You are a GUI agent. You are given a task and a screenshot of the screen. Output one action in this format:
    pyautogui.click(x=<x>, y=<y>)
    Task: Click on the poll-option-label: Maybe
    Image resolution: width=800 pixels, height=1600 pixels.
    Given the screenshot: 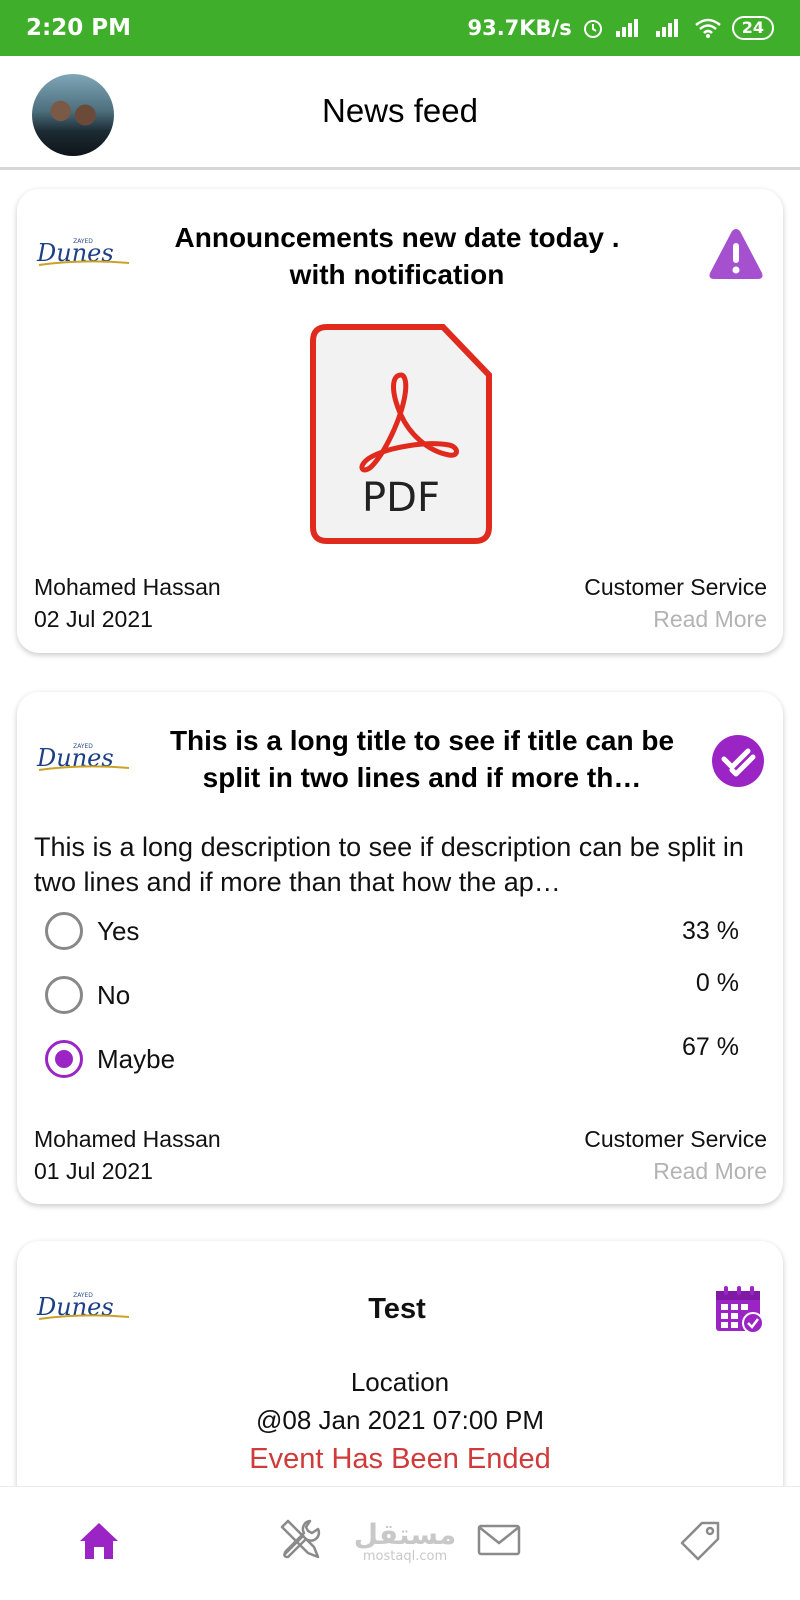 What is the action you would take?
    pyautogui.click(x=136, y=1058)
    